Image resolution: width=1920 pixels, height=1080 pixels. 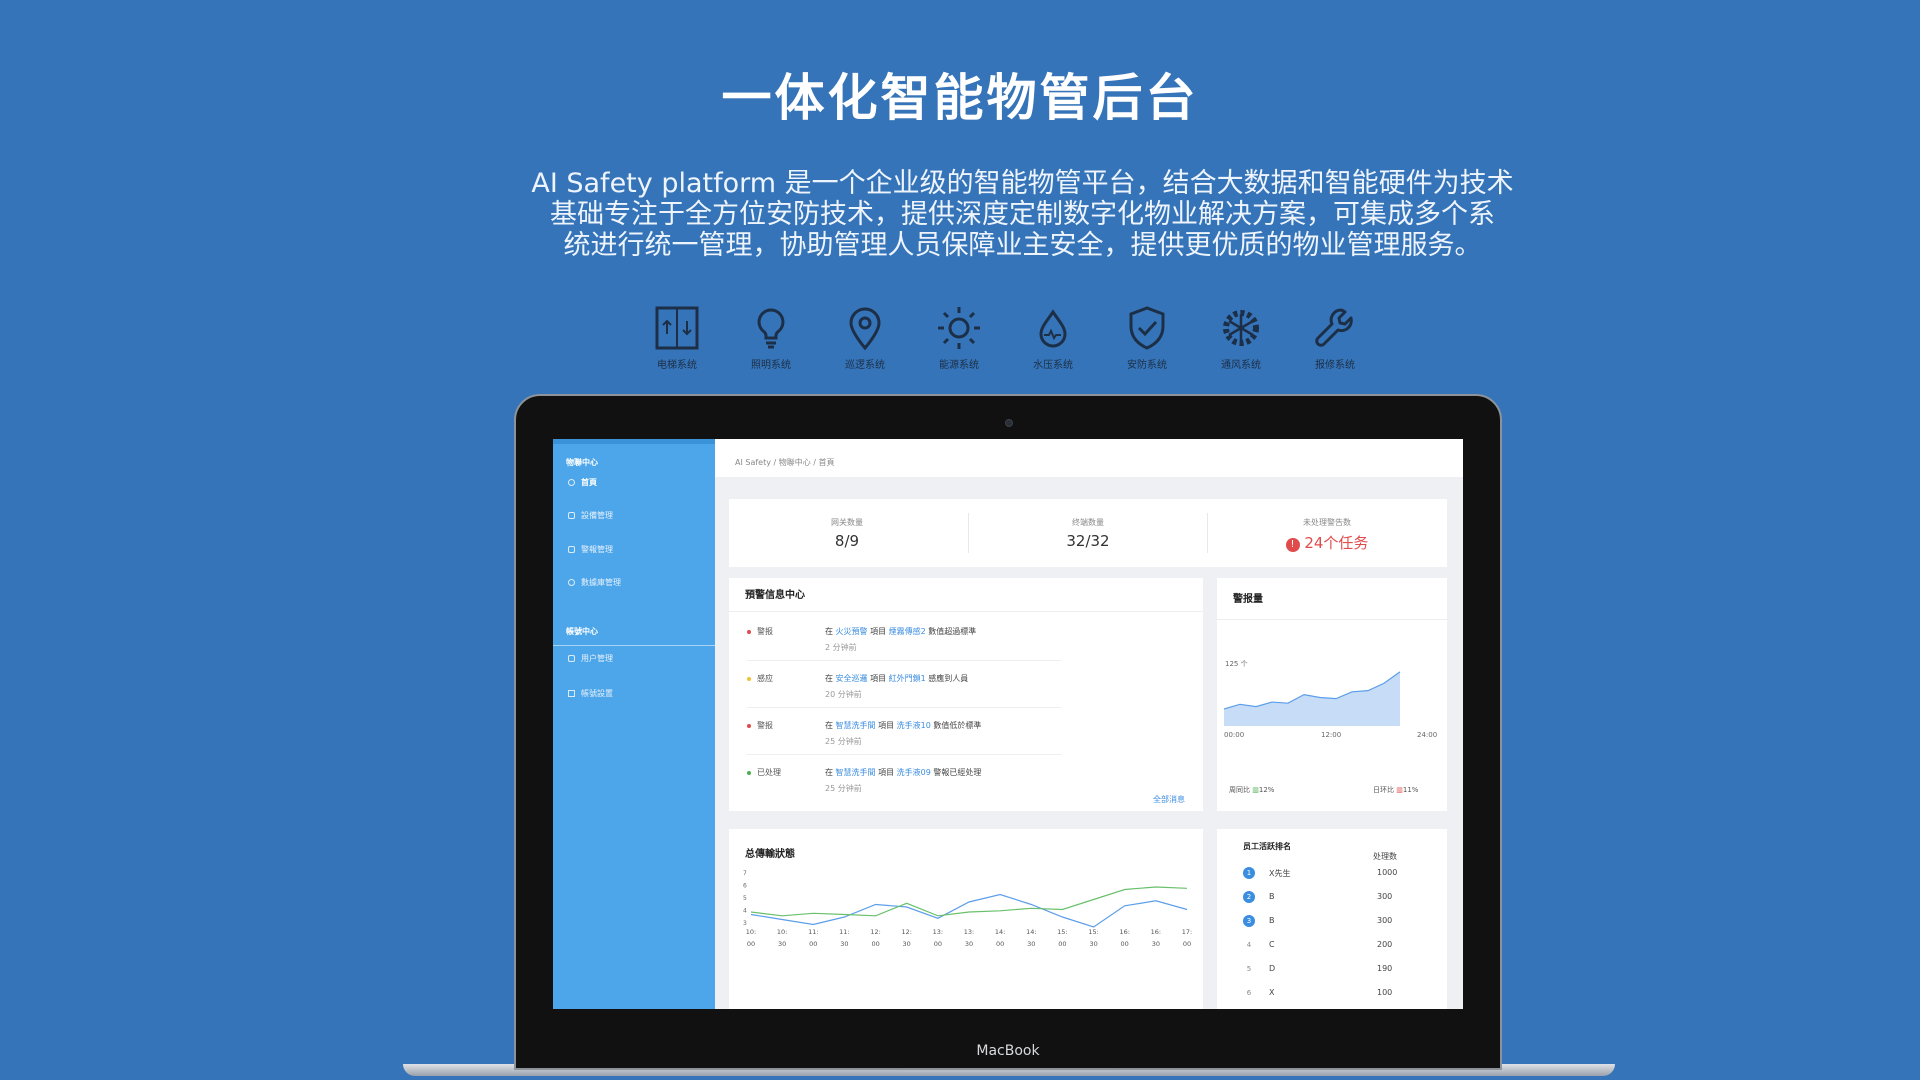 I want to click on y-tick-label: 7, so click(x=745, y=873).